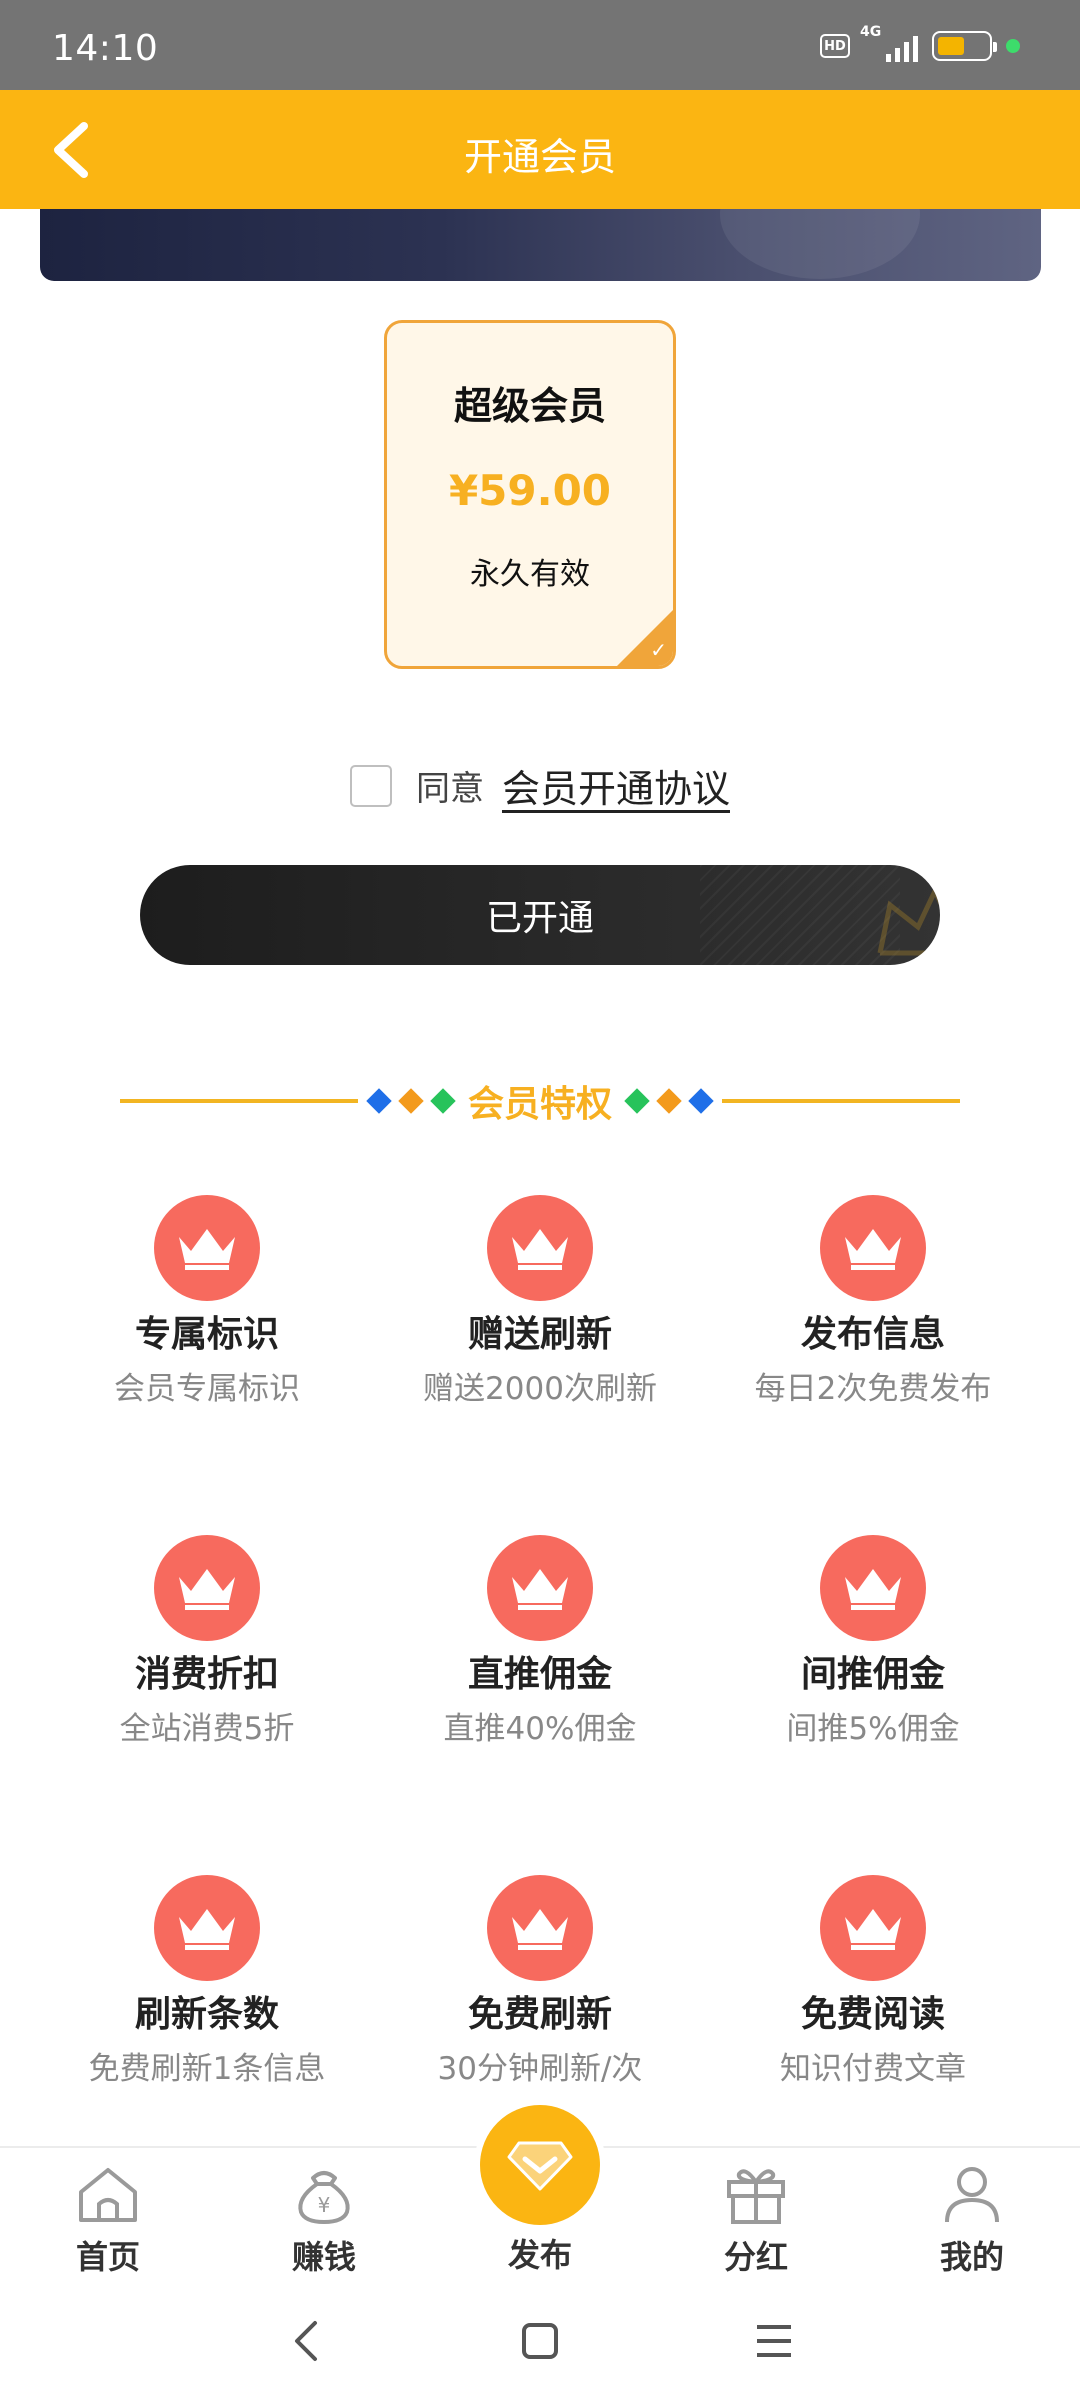  I want to click on plan-price: ¥59.00, so click(530, 490).